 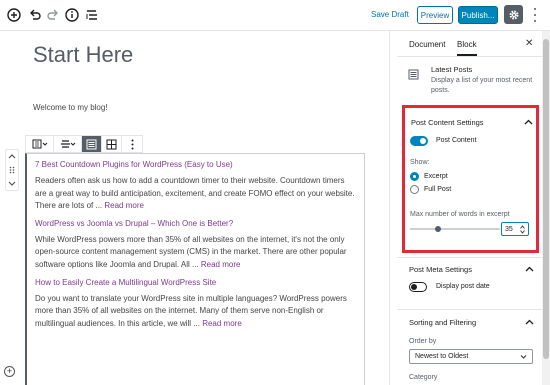 I want to click on grid-view-icon, so click(x=111, y=144).